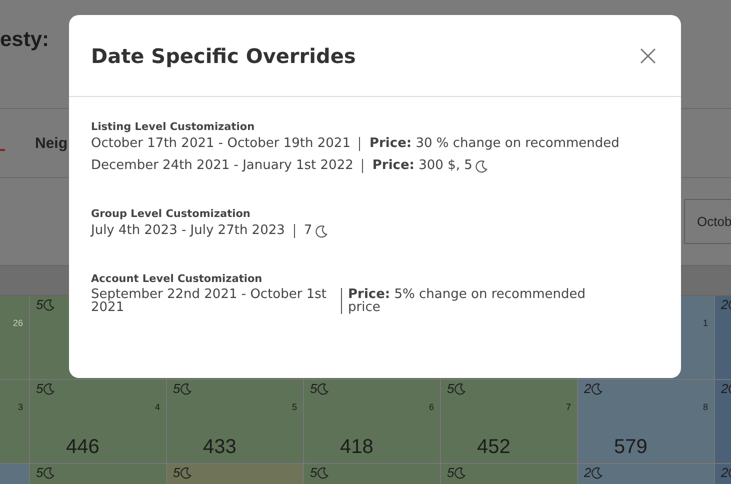  What do you see at coordinates (568, 407) in the screenshot?
I see `day-number: 7` at bounding box center [568, 407].